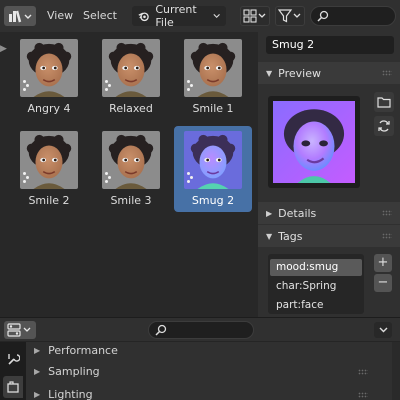 This screenshot has width=400, height=400. What do you see at coordinates (316, 267) in the screenshot?
I see `tag-item: mood:smug` at bounding box center [316, 267].